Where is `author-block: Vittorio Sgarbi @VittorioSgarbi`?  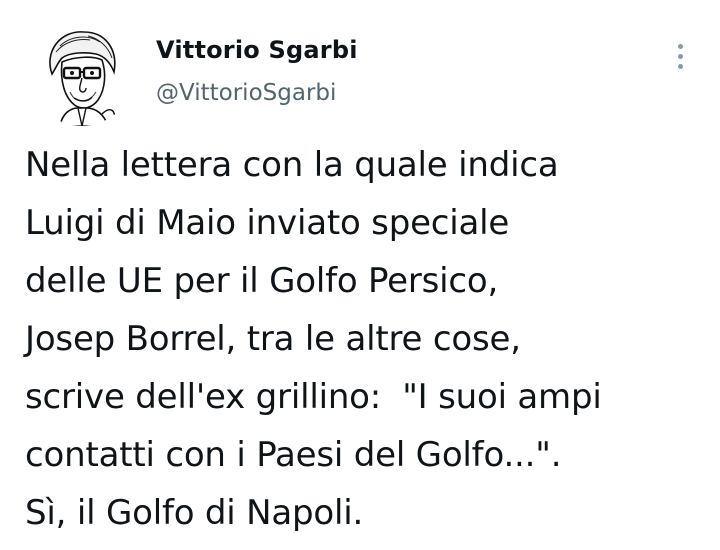
author-block: Vittorio Sgarbi @VittorioSgarbi is located at coordinates (257, 71).